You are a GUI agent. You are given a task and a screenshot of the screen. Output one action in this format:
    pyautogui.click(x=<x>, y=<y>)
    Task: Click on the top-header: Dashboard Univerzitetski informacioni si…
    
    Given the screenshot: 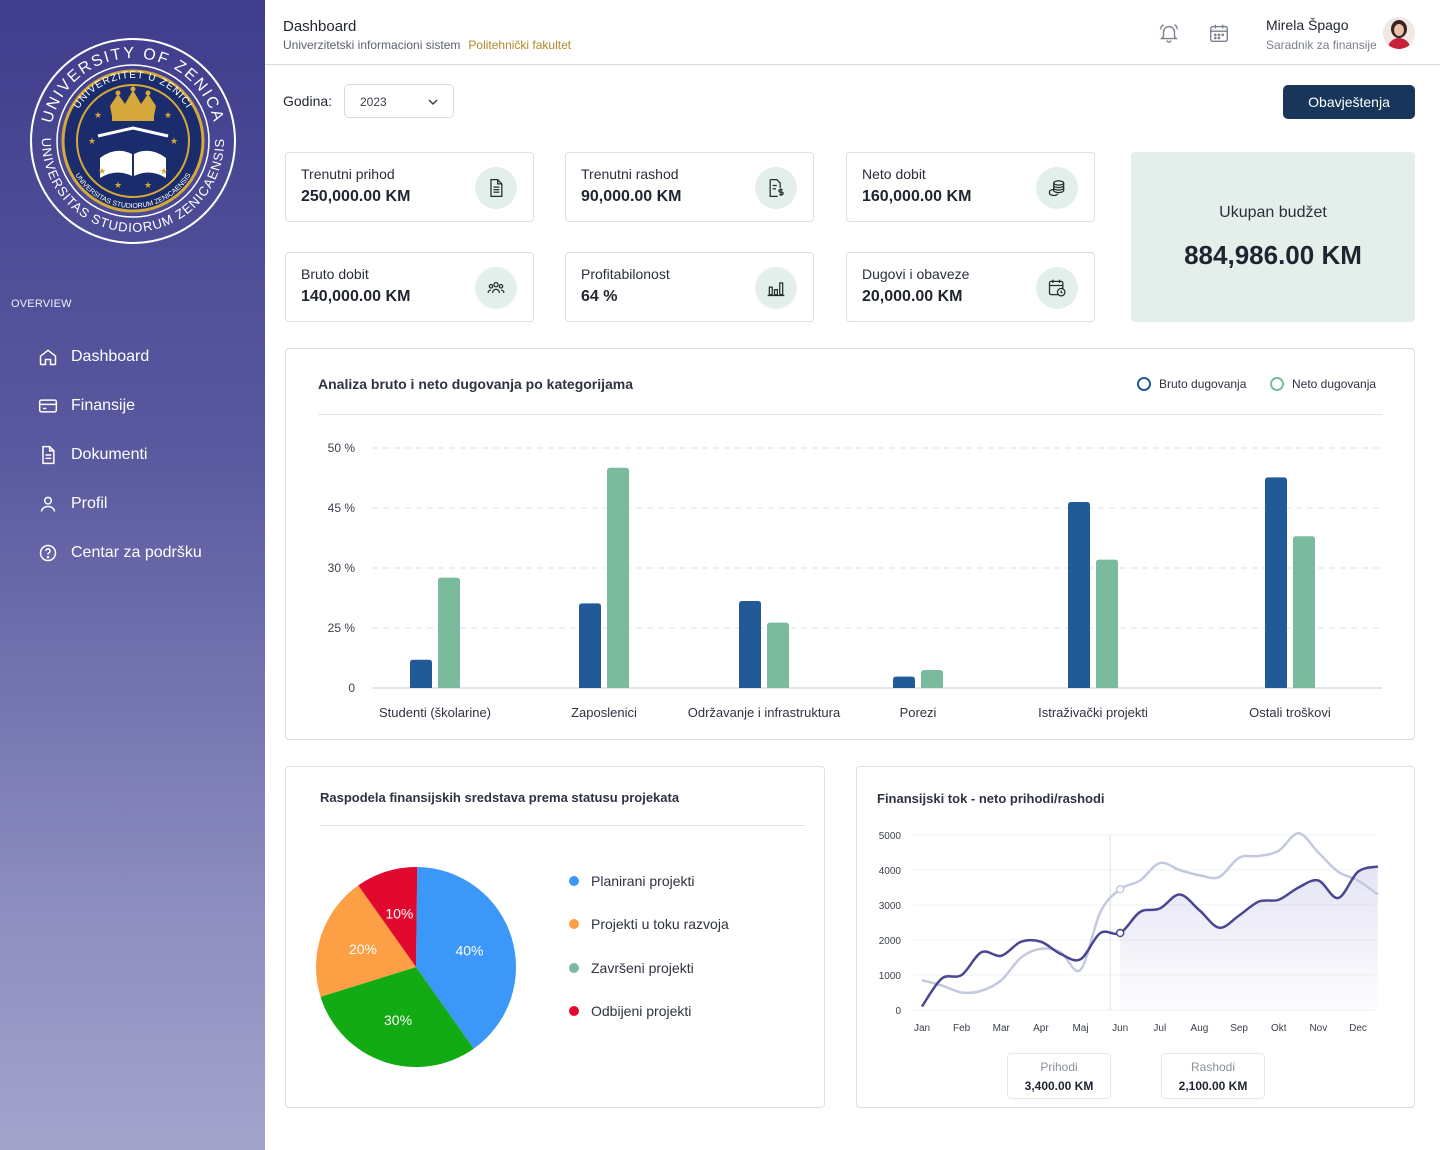 What is the action you would take?
    pyautogui.click(x=852, y=32)
    